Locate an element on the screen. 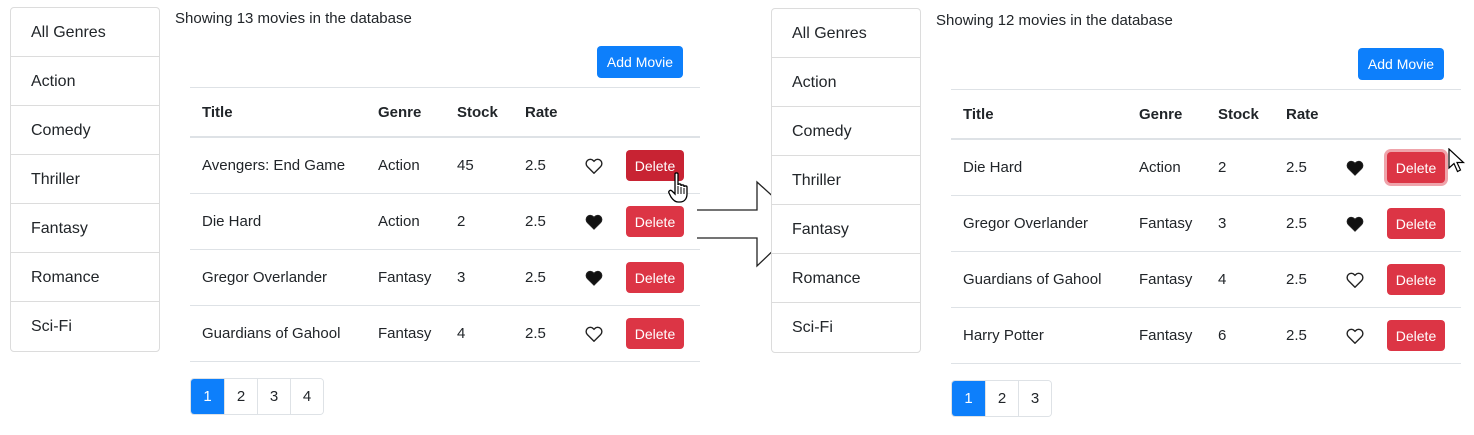  movie-stock: 6 is located at coordinates (1222, 335).